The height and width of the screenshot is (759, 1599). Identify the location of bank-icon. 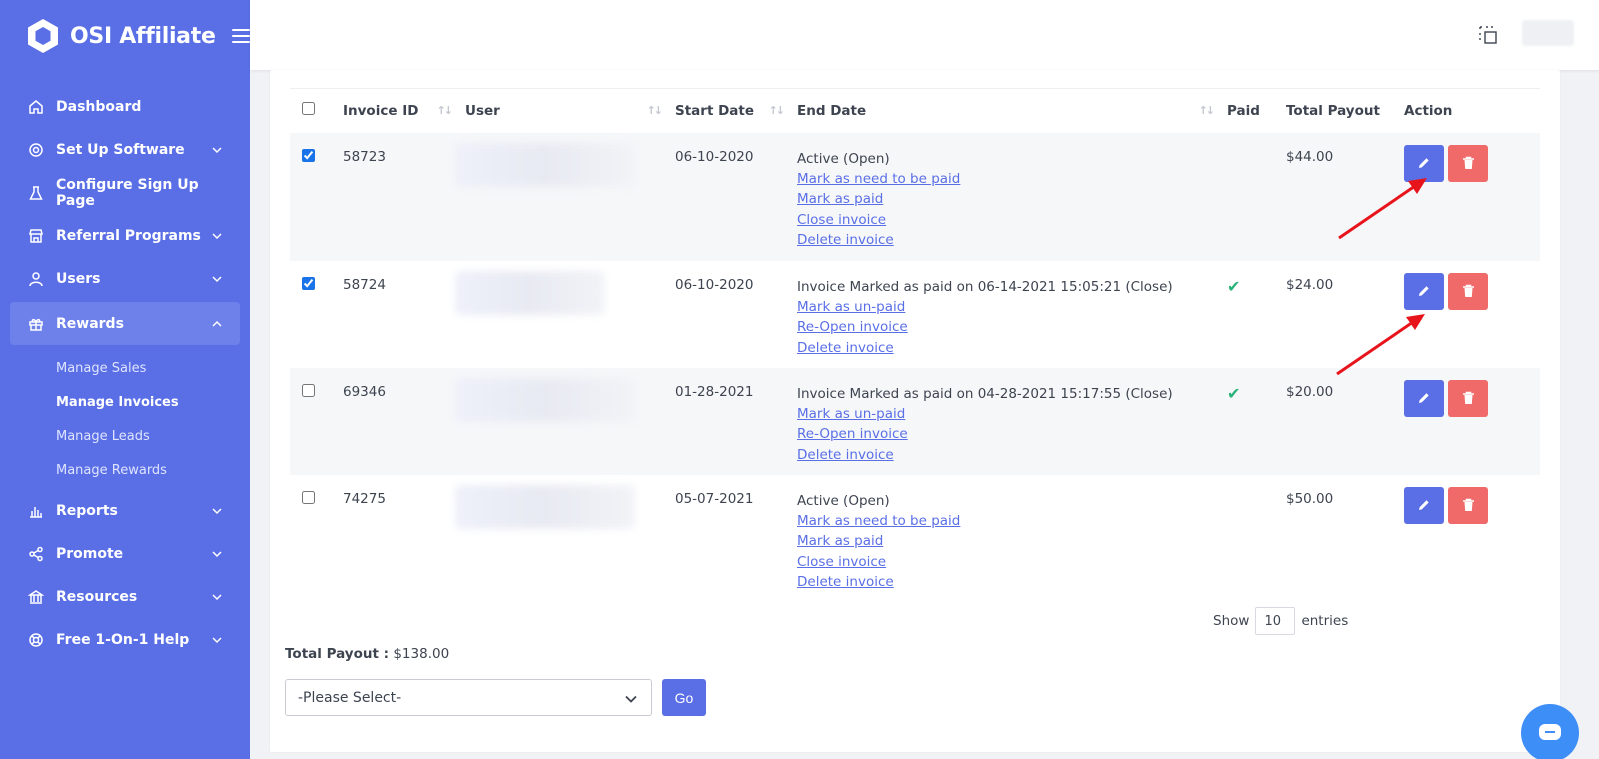
(36, 597).